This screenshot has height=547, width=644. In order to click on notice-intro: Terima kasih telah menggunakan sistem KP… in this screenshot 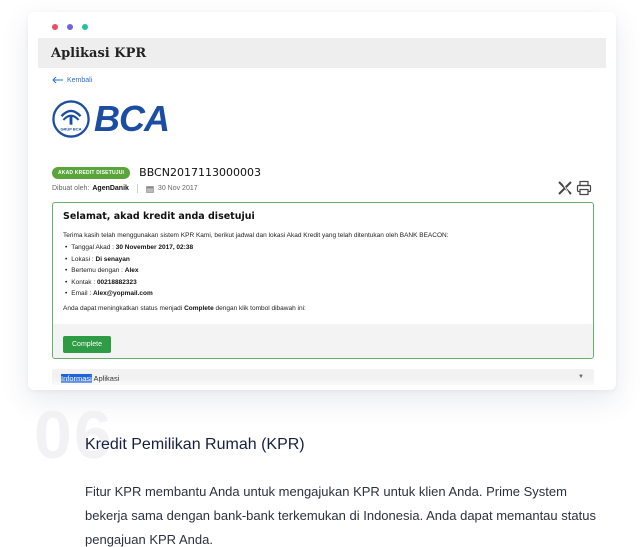, I will do `click(256, 235)`.